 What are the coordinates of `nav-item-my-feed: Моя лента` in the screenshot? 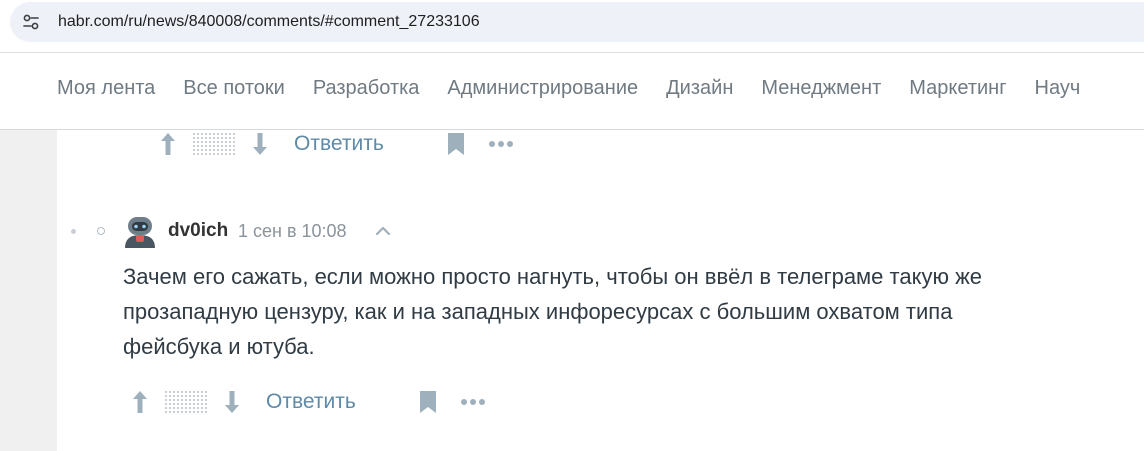 It's located at (106, 88).